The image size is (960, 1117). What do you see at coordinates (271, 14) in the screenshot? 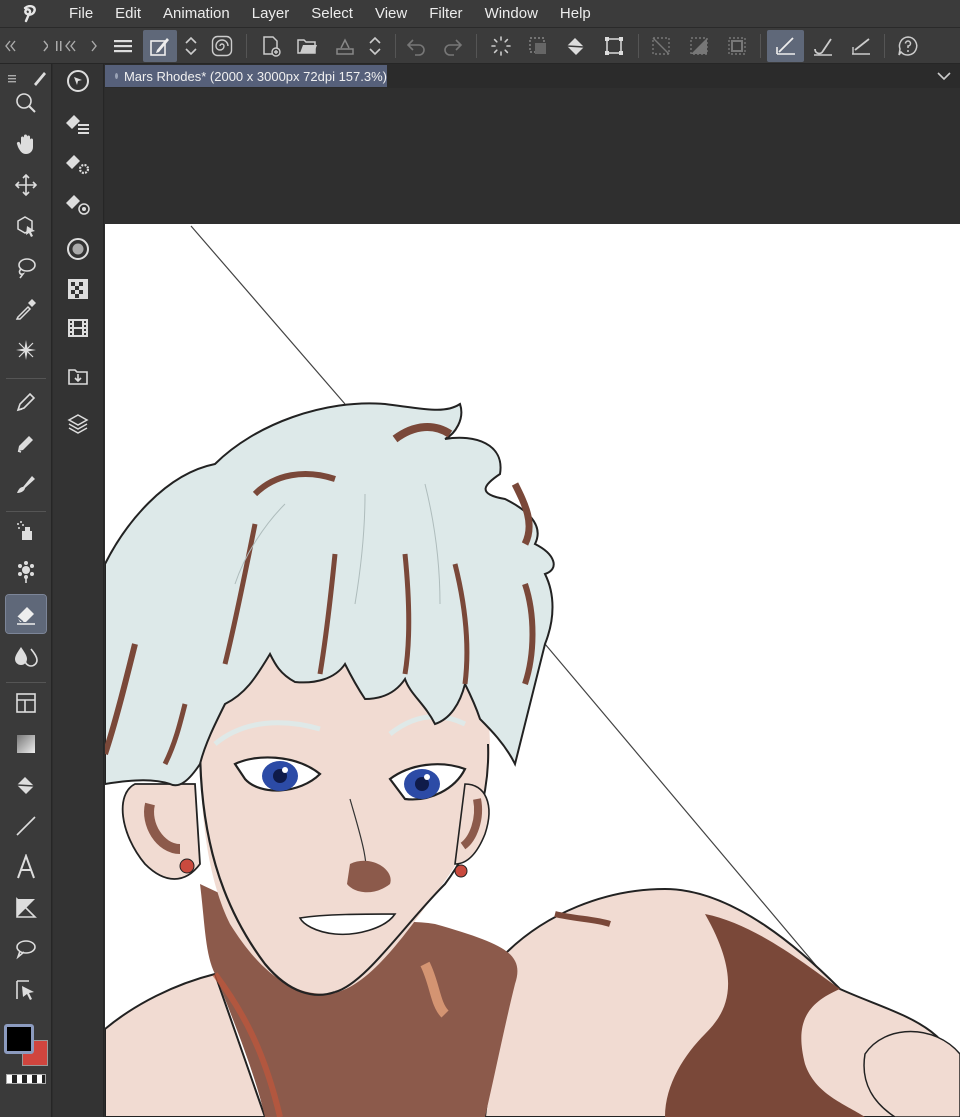
I see `menu-layer: Layer` at bounding box center [271, 14].